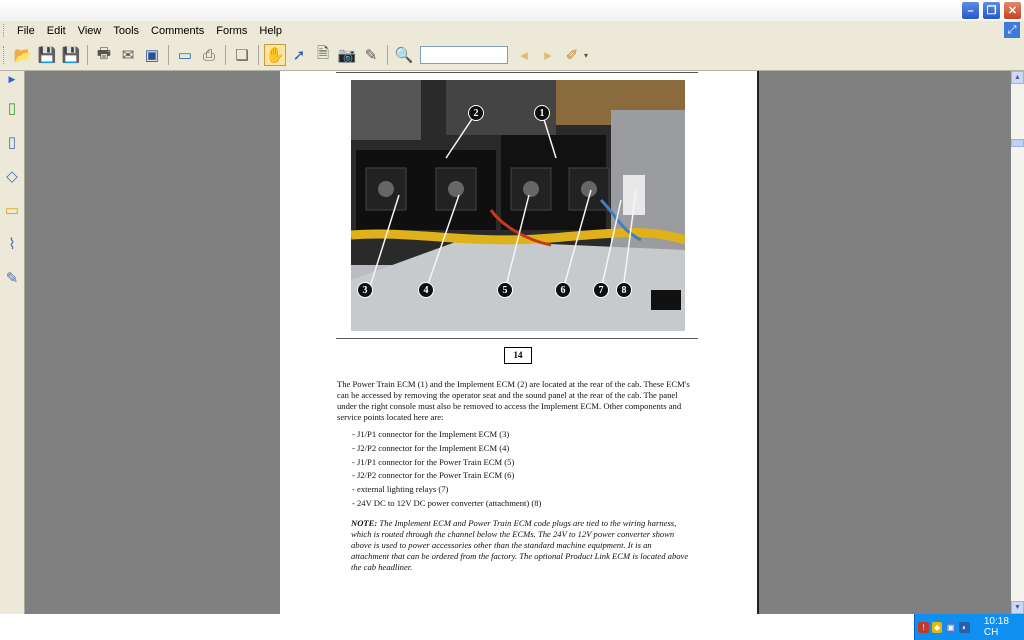  I want to click on restore-button: ❐, so click(991, 10).